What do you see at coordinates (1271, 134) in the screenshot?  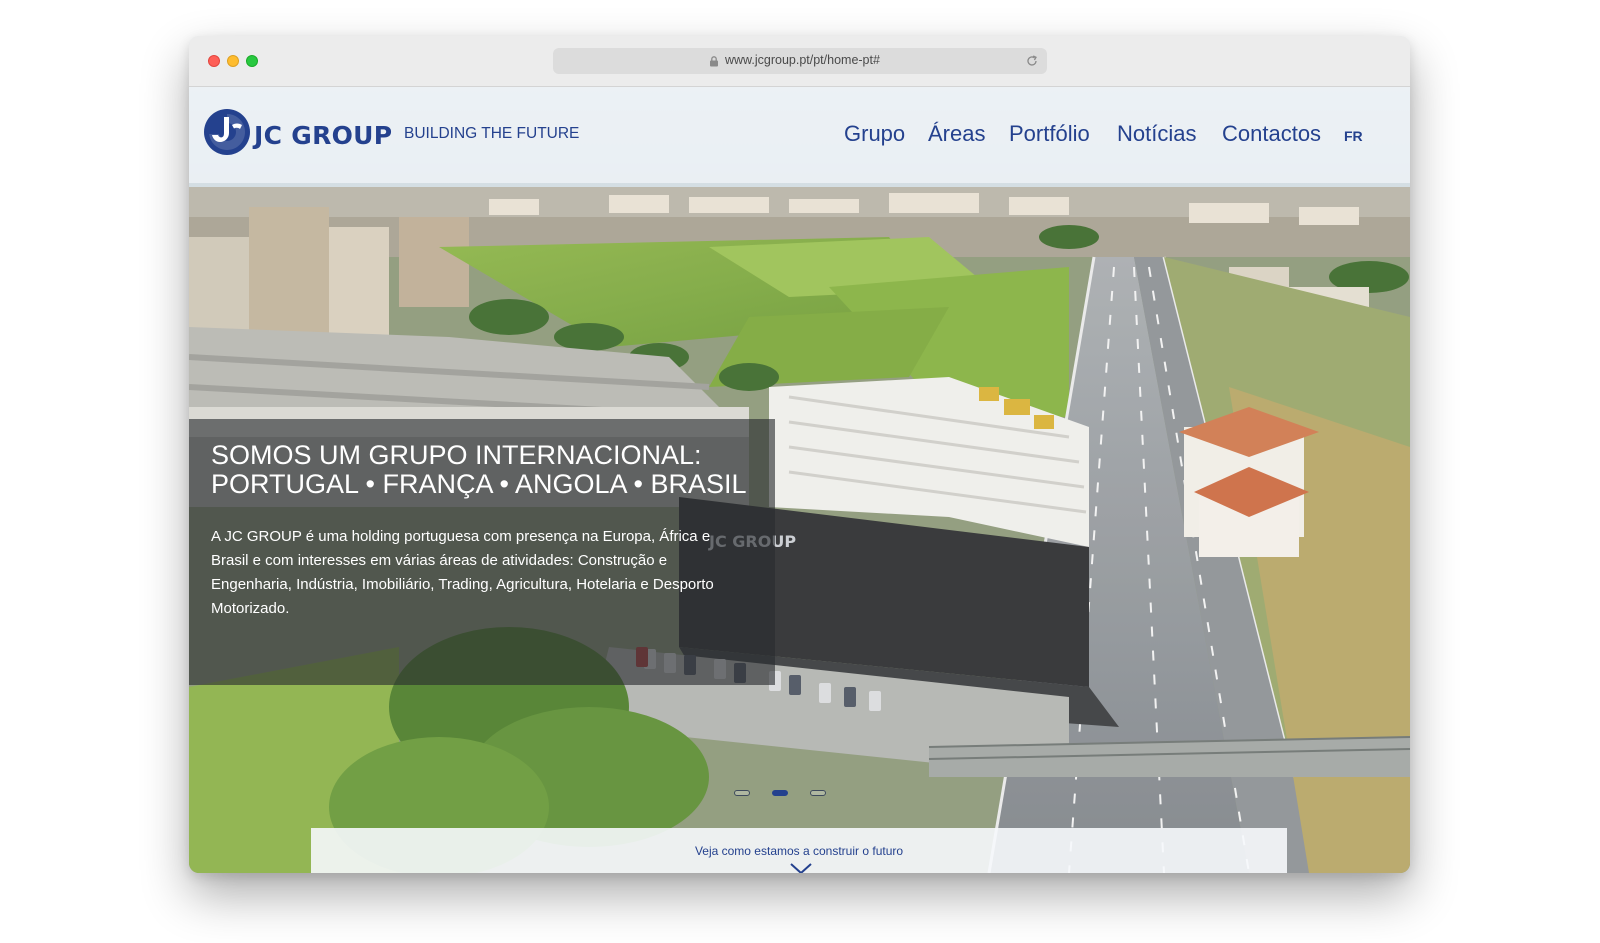 I see `nav-item-contactos: Contactos` at bounding box center [1271, 134].